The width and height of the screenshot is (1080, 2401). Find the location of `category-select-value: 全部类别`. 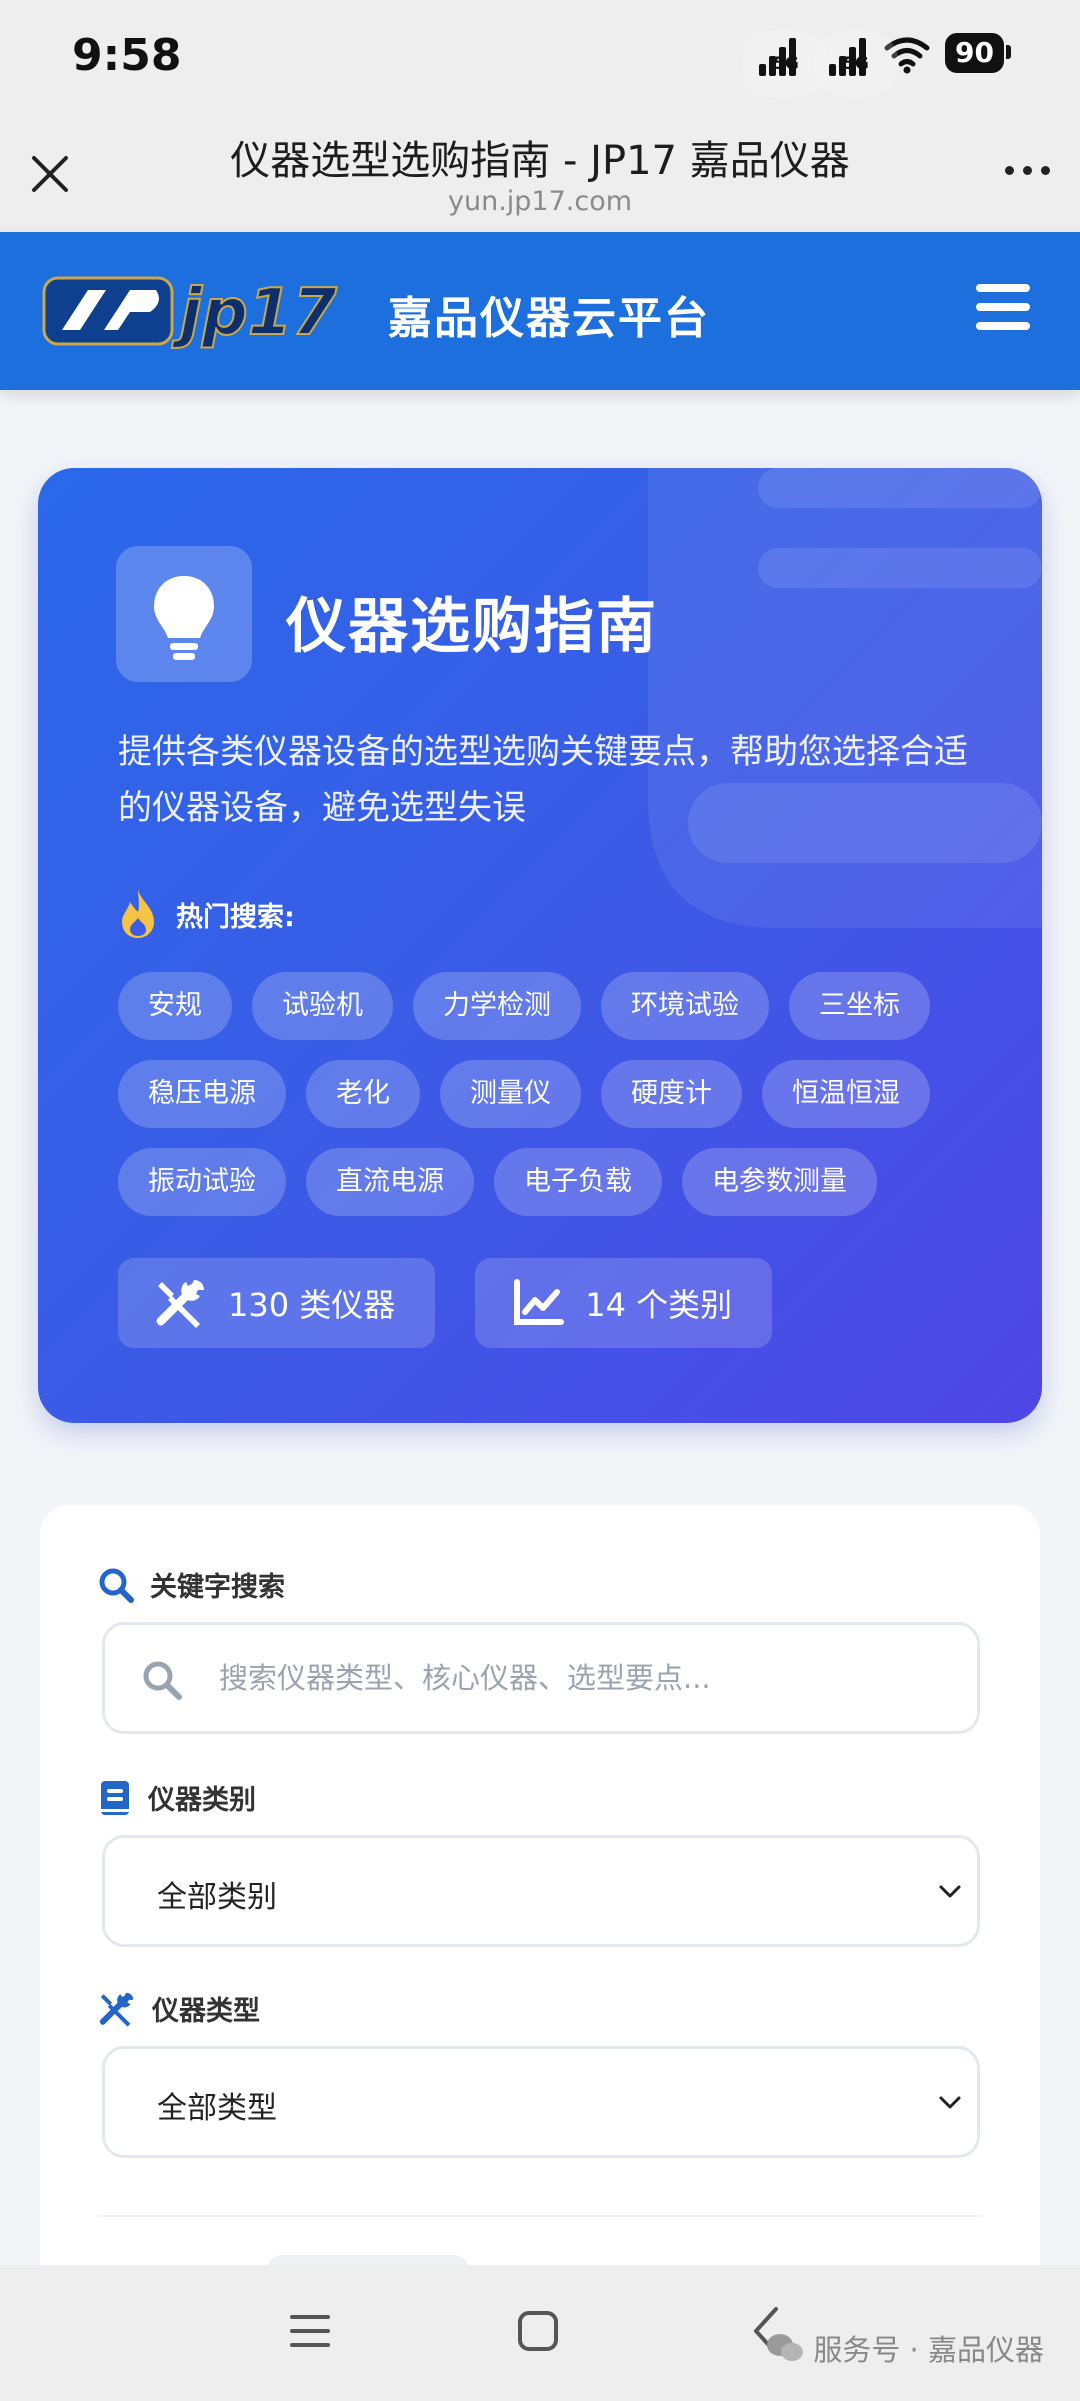

category-select-value: 全部类别 is located at coordinates (217, 1897).